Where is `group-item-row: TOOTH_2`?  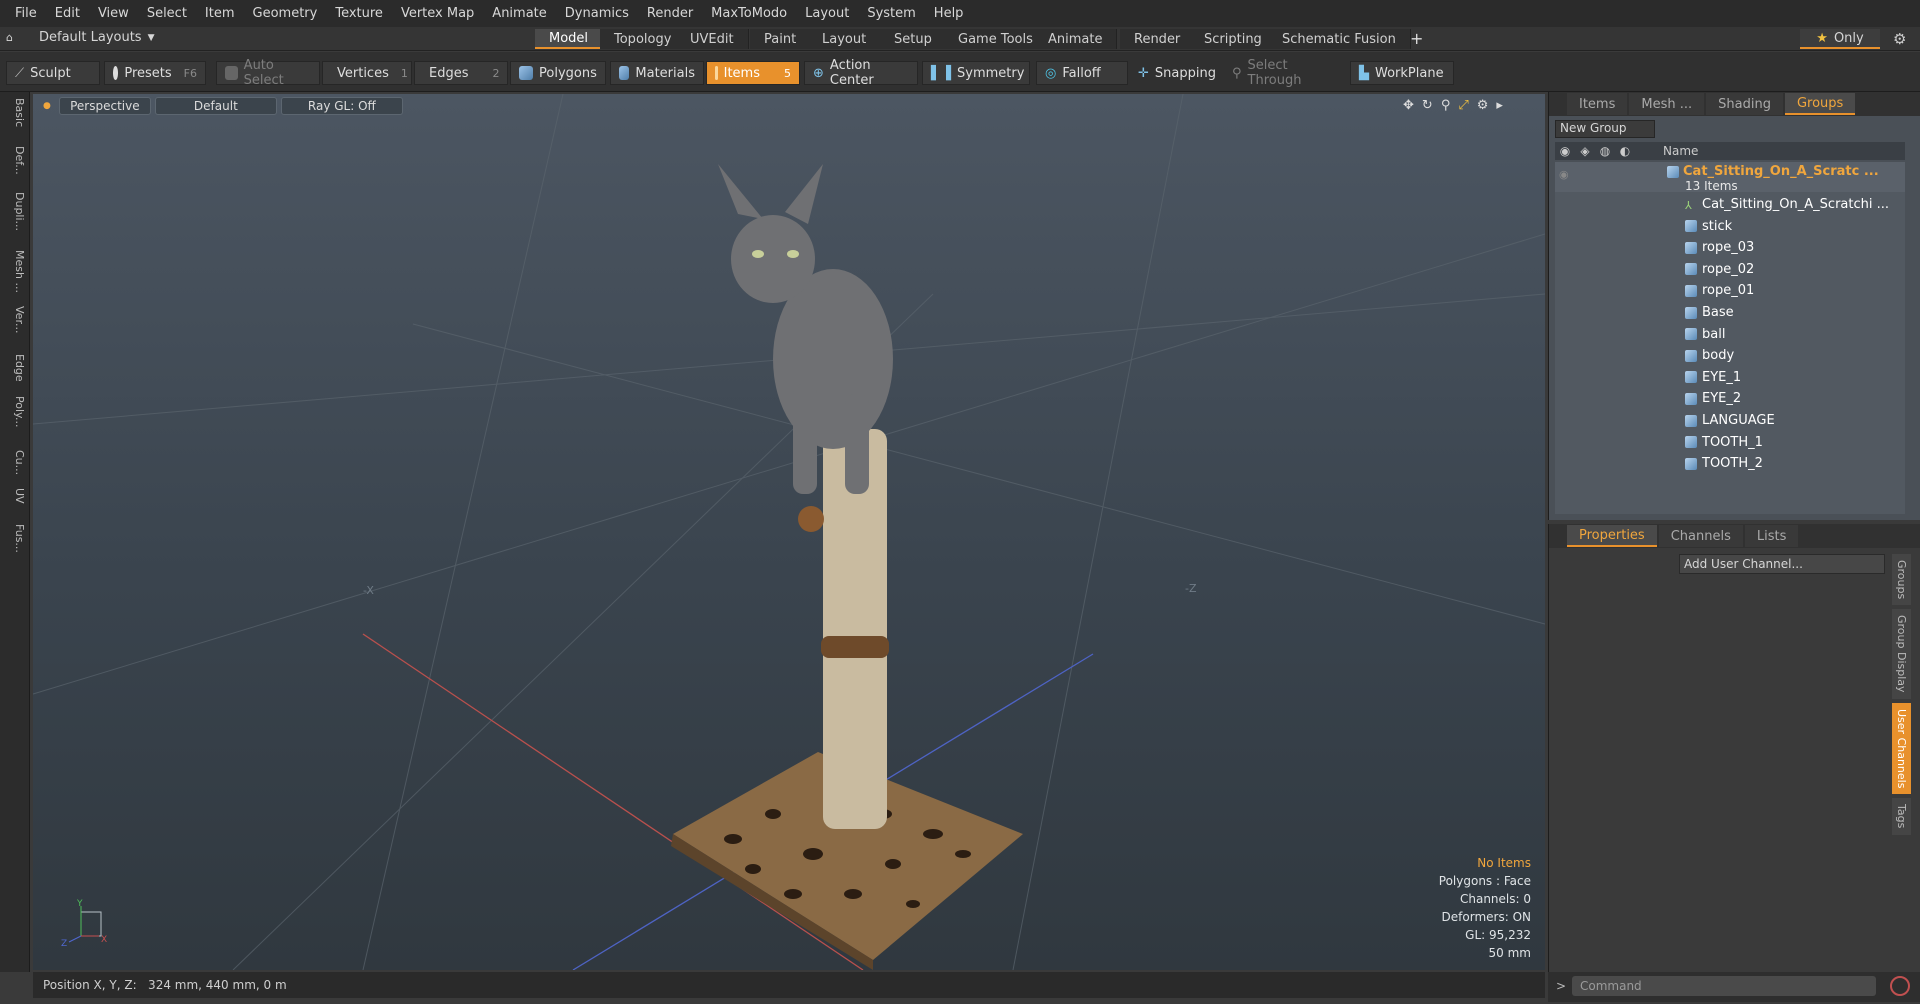
group-item-row: TOOTH_2 is located at coordinates (1724, 463).